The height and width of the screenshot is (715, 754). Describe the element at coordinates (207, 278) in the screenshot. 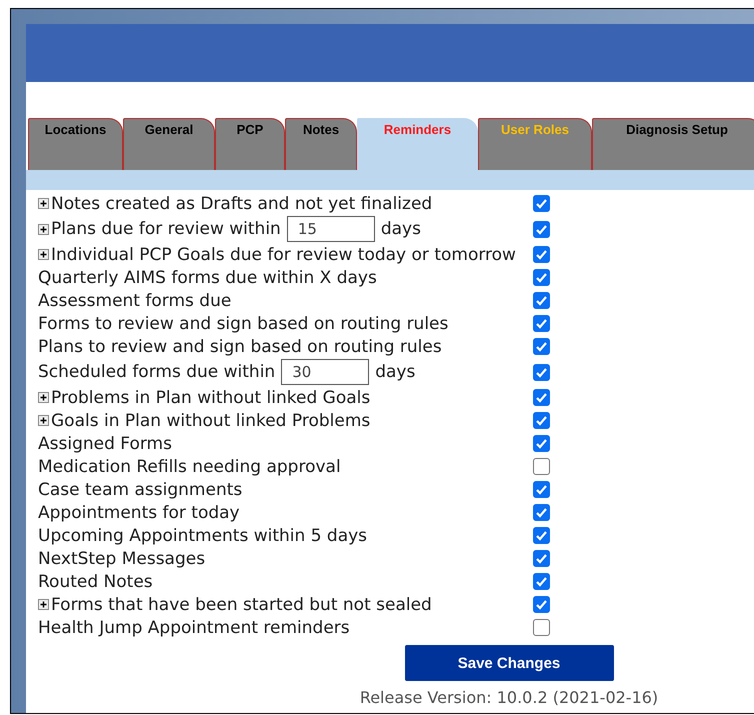

I see `reminder-label: Quarterly AIMS forms due within X days` at that location.